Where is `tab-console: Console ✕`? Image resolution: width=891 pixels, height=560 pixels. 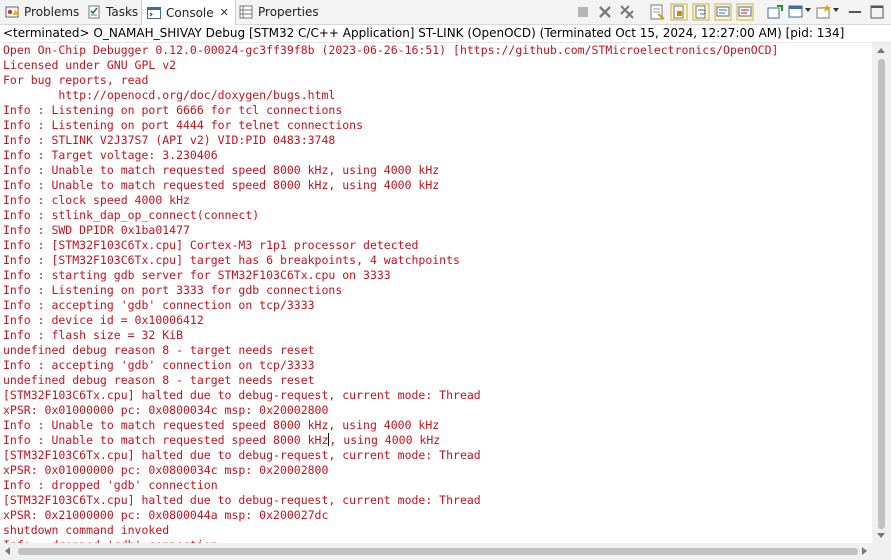
tab-console: Console ✕ is located at coordinates (188, 12).